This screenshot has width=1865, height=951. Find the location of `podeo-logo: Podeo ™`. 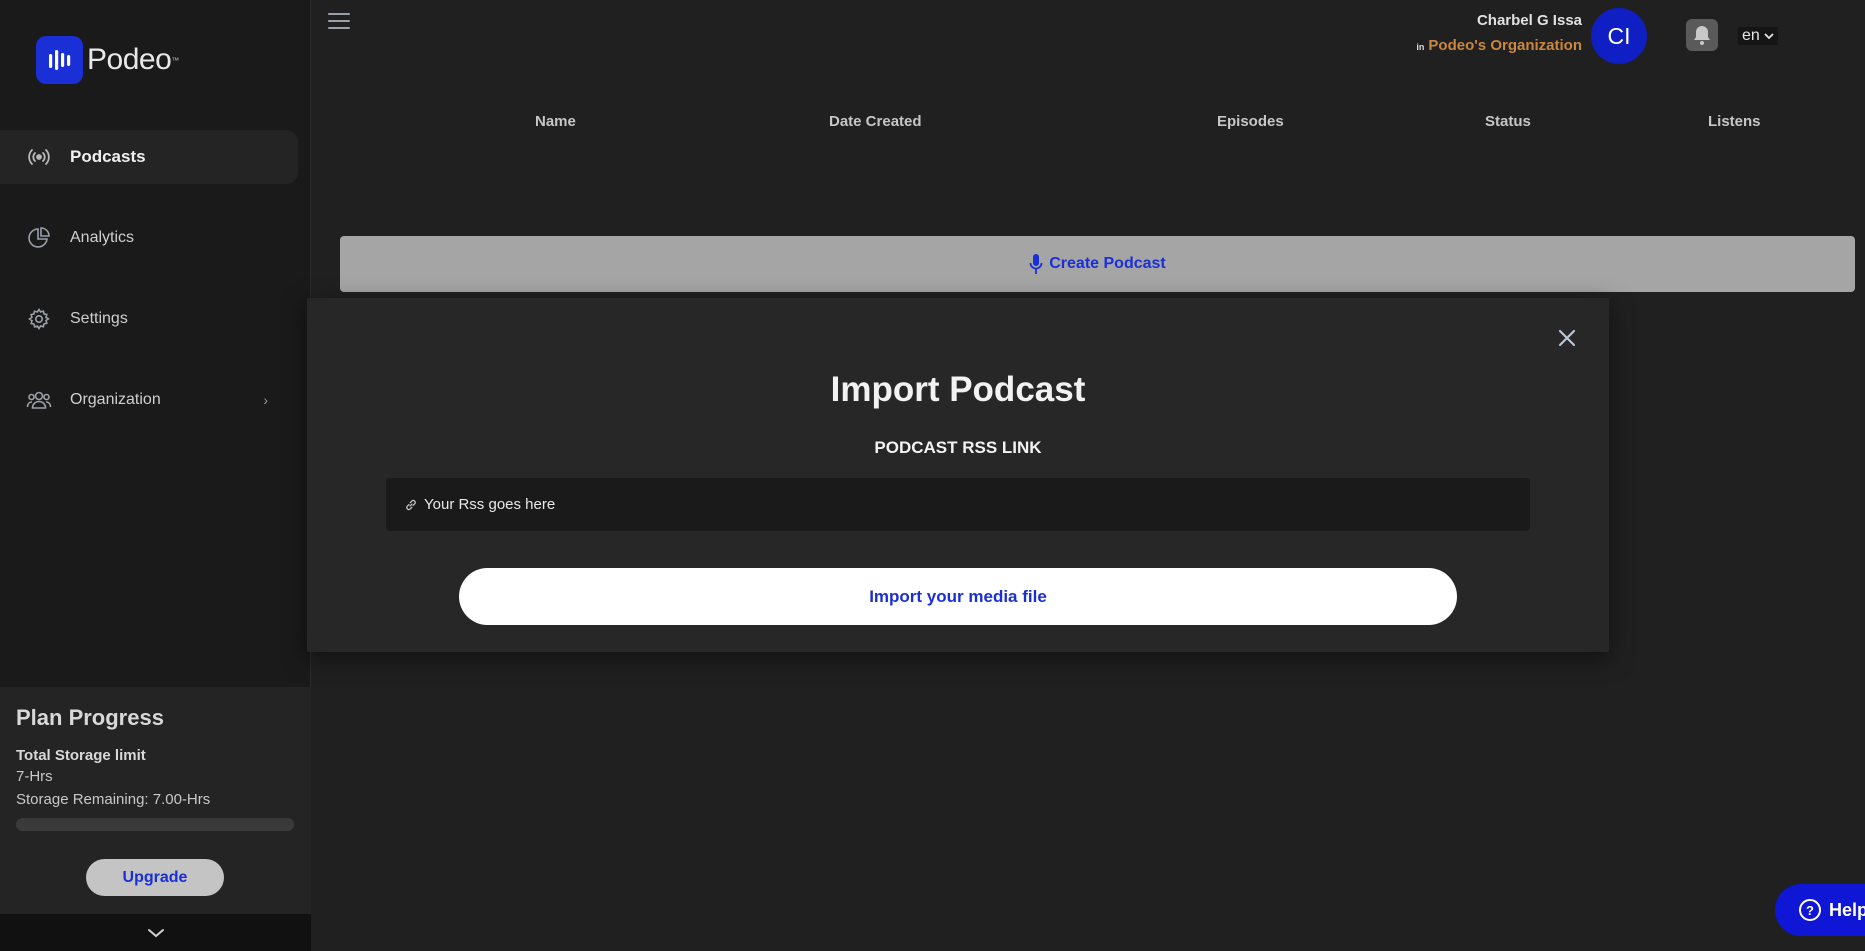

podeo-logo: Podeo ™ is located at coordinates (107, 60).